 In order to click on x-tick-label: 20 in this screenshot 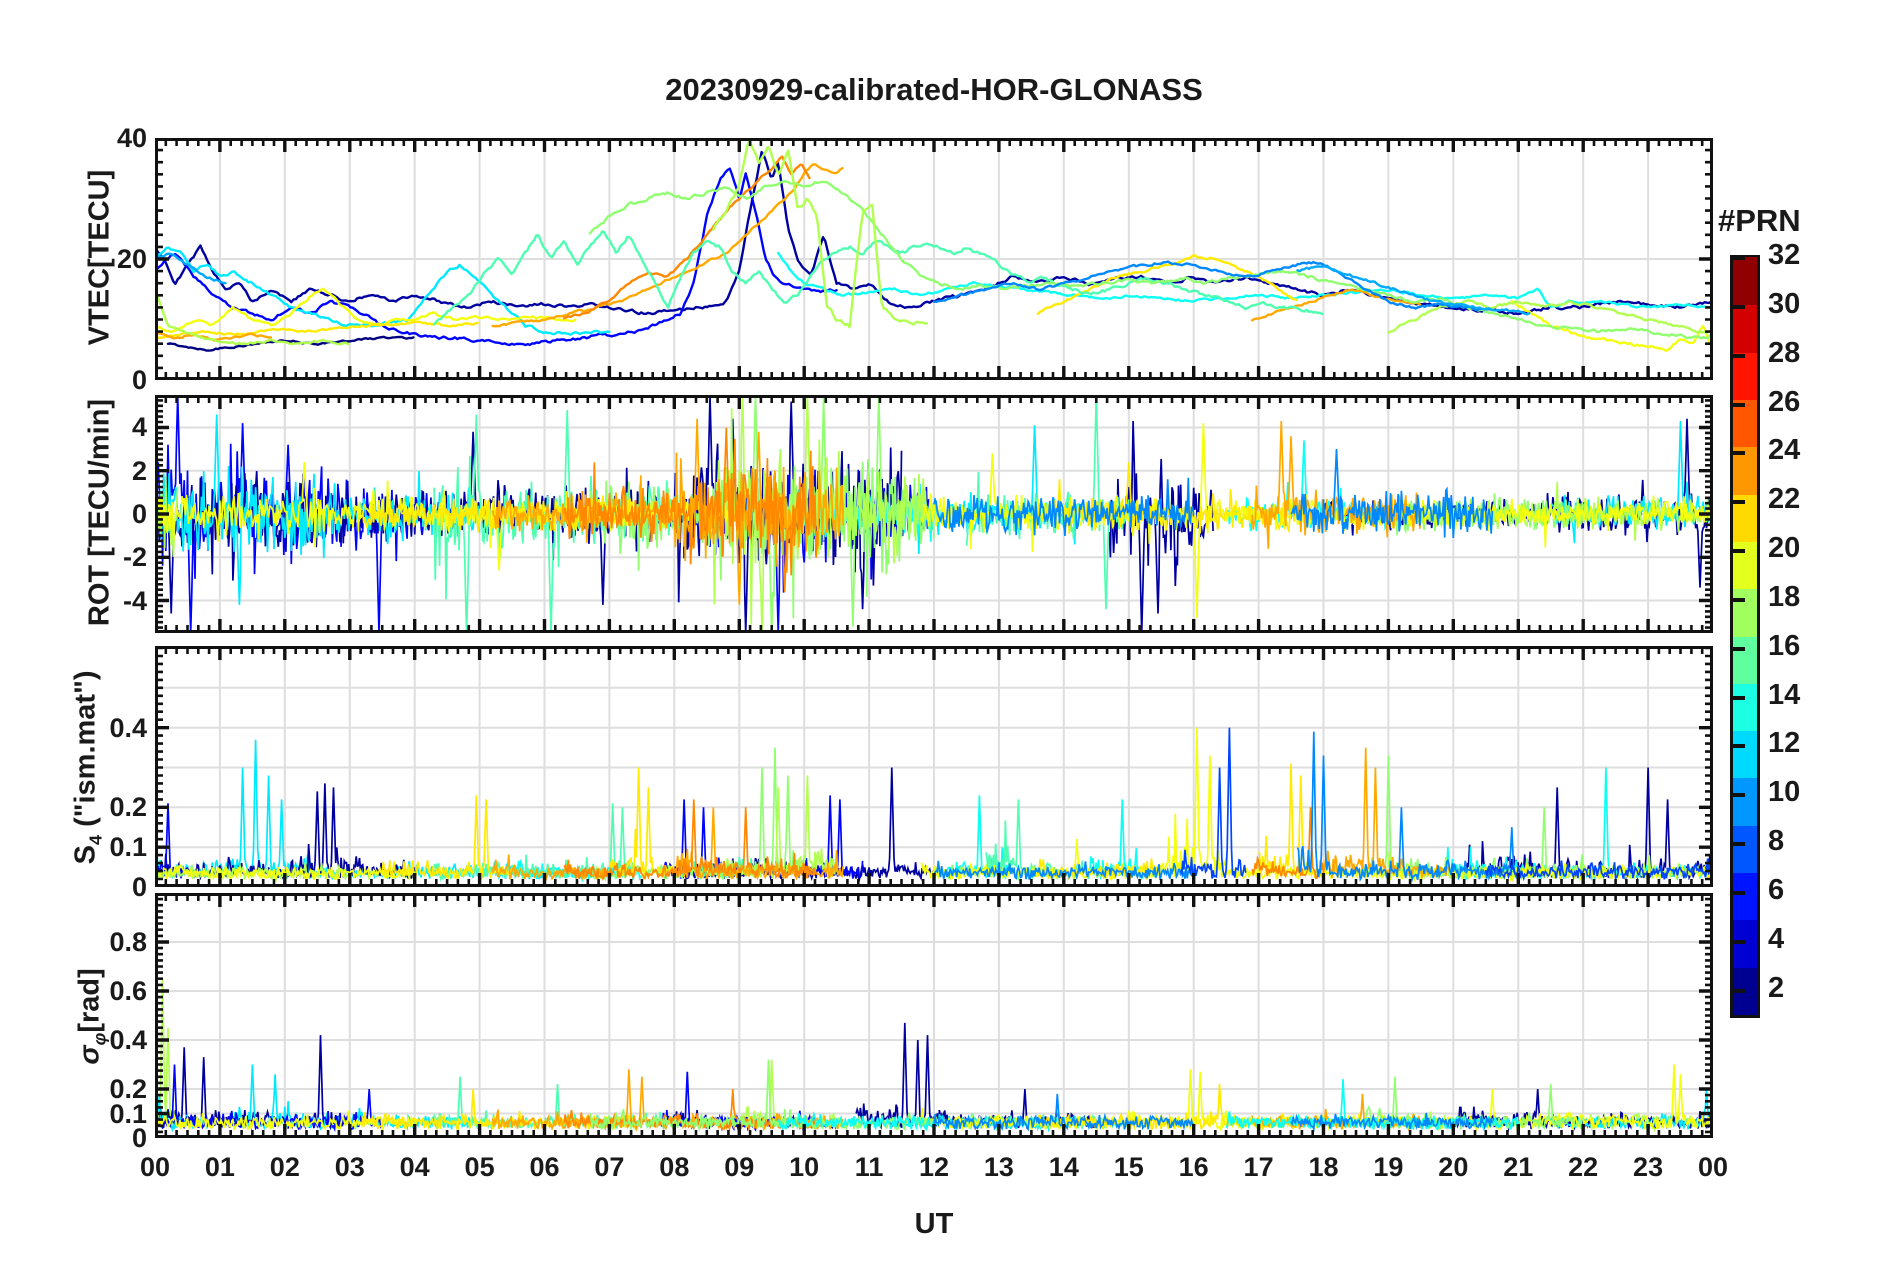, I will do `click(1453, 1167)`.